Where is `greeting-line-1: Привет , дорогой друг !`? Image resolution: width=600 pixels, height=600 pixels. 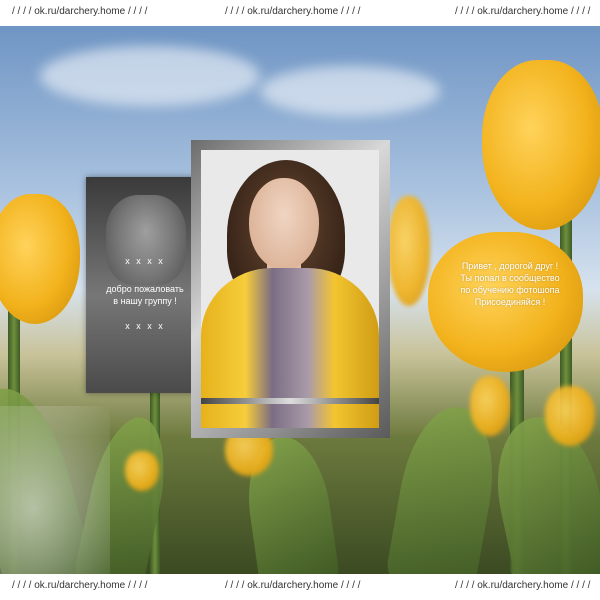
greeting-line-1: Привет , дорогой друг ! is located at coordinates (510, 266).